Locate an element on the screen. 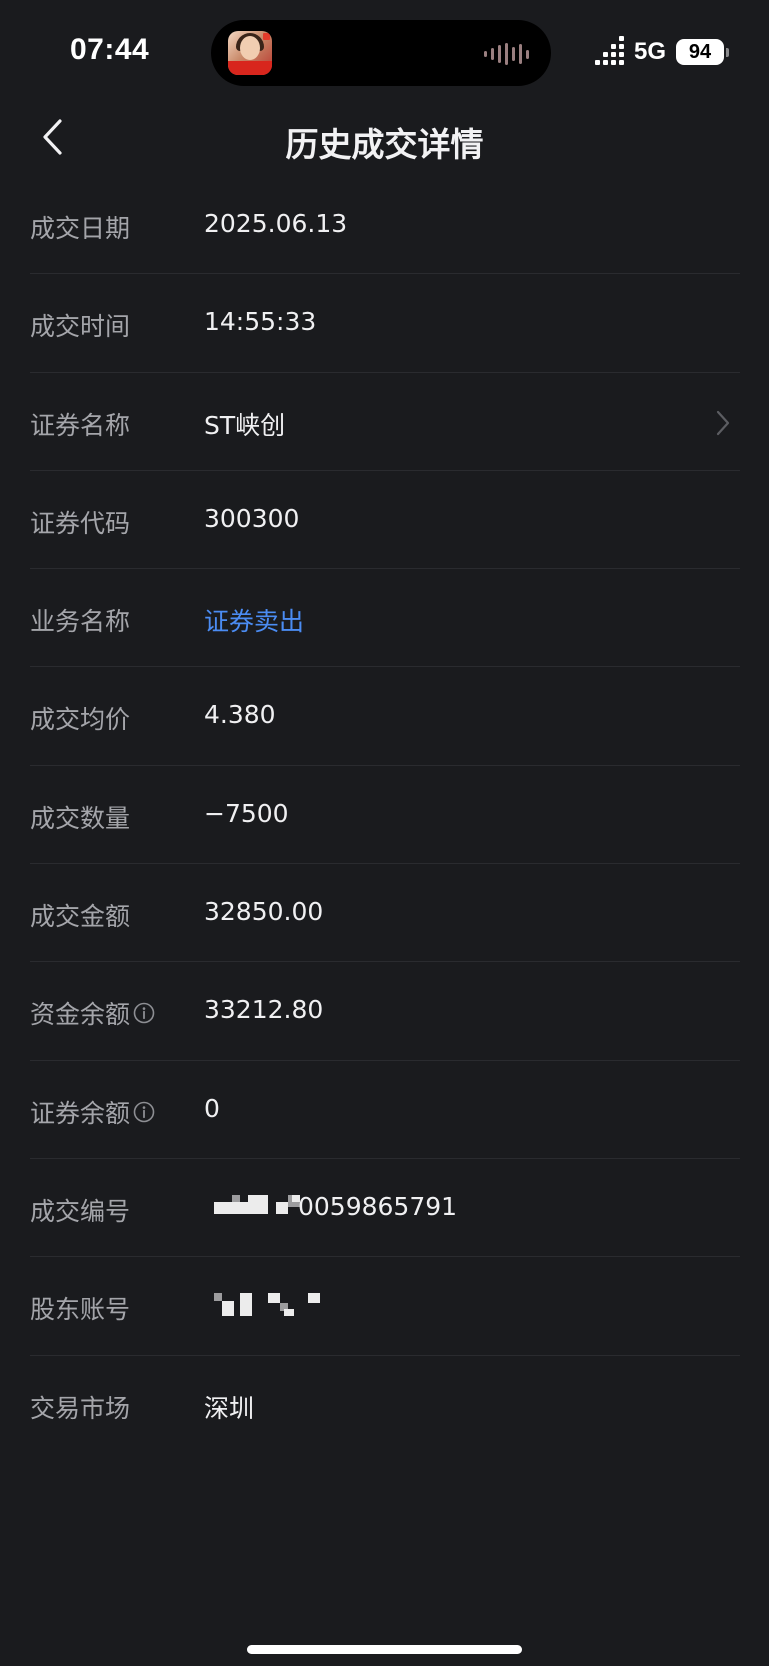  row-security-name: 证券名称 ST峡创 is located at coordinates (384, 422).